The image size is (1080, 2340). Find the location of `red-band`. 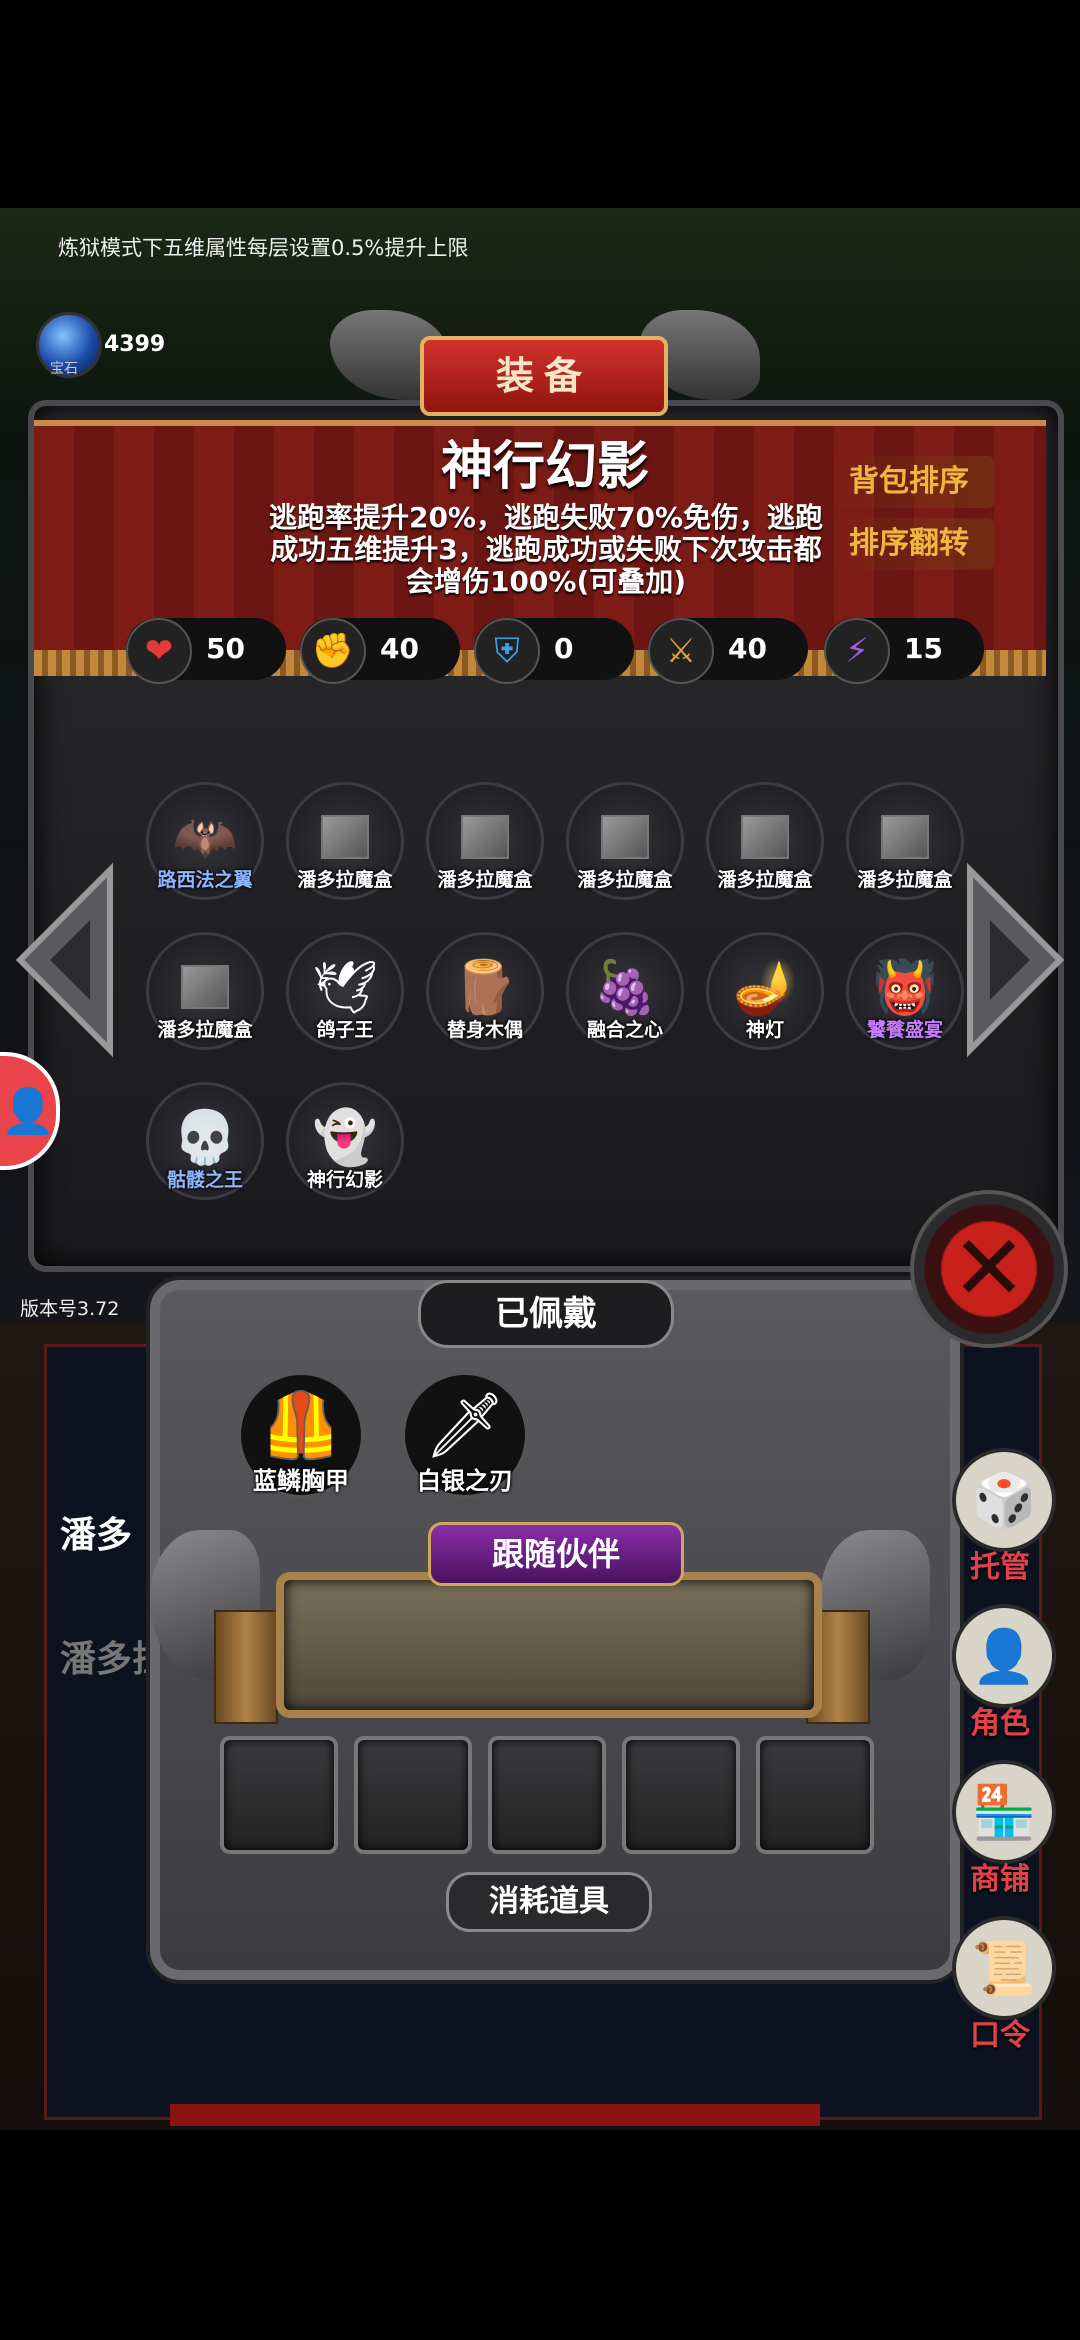

red-band is located at coordinates (495, 2115).